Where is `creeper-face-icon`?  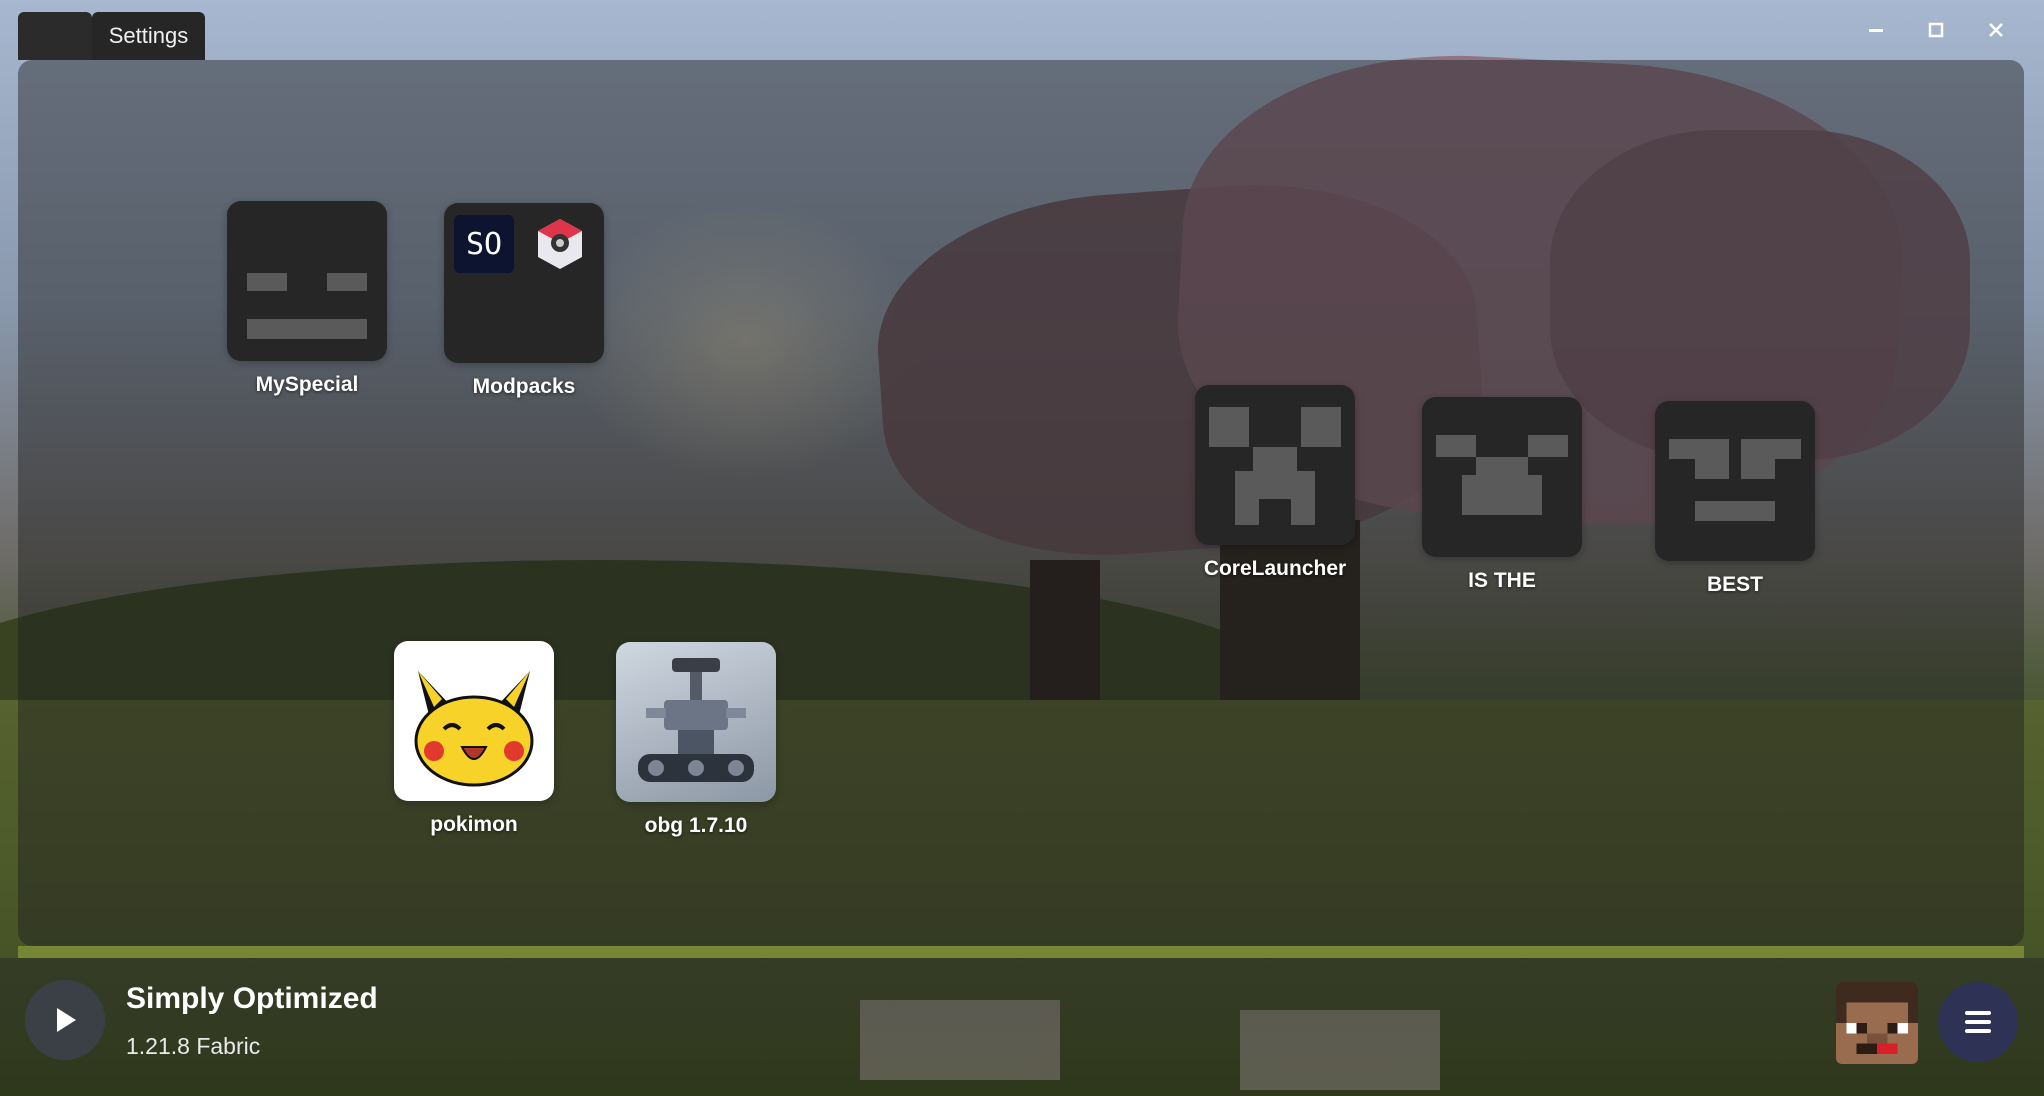 creeper-face-icon is located at coordinates (1275, 466).